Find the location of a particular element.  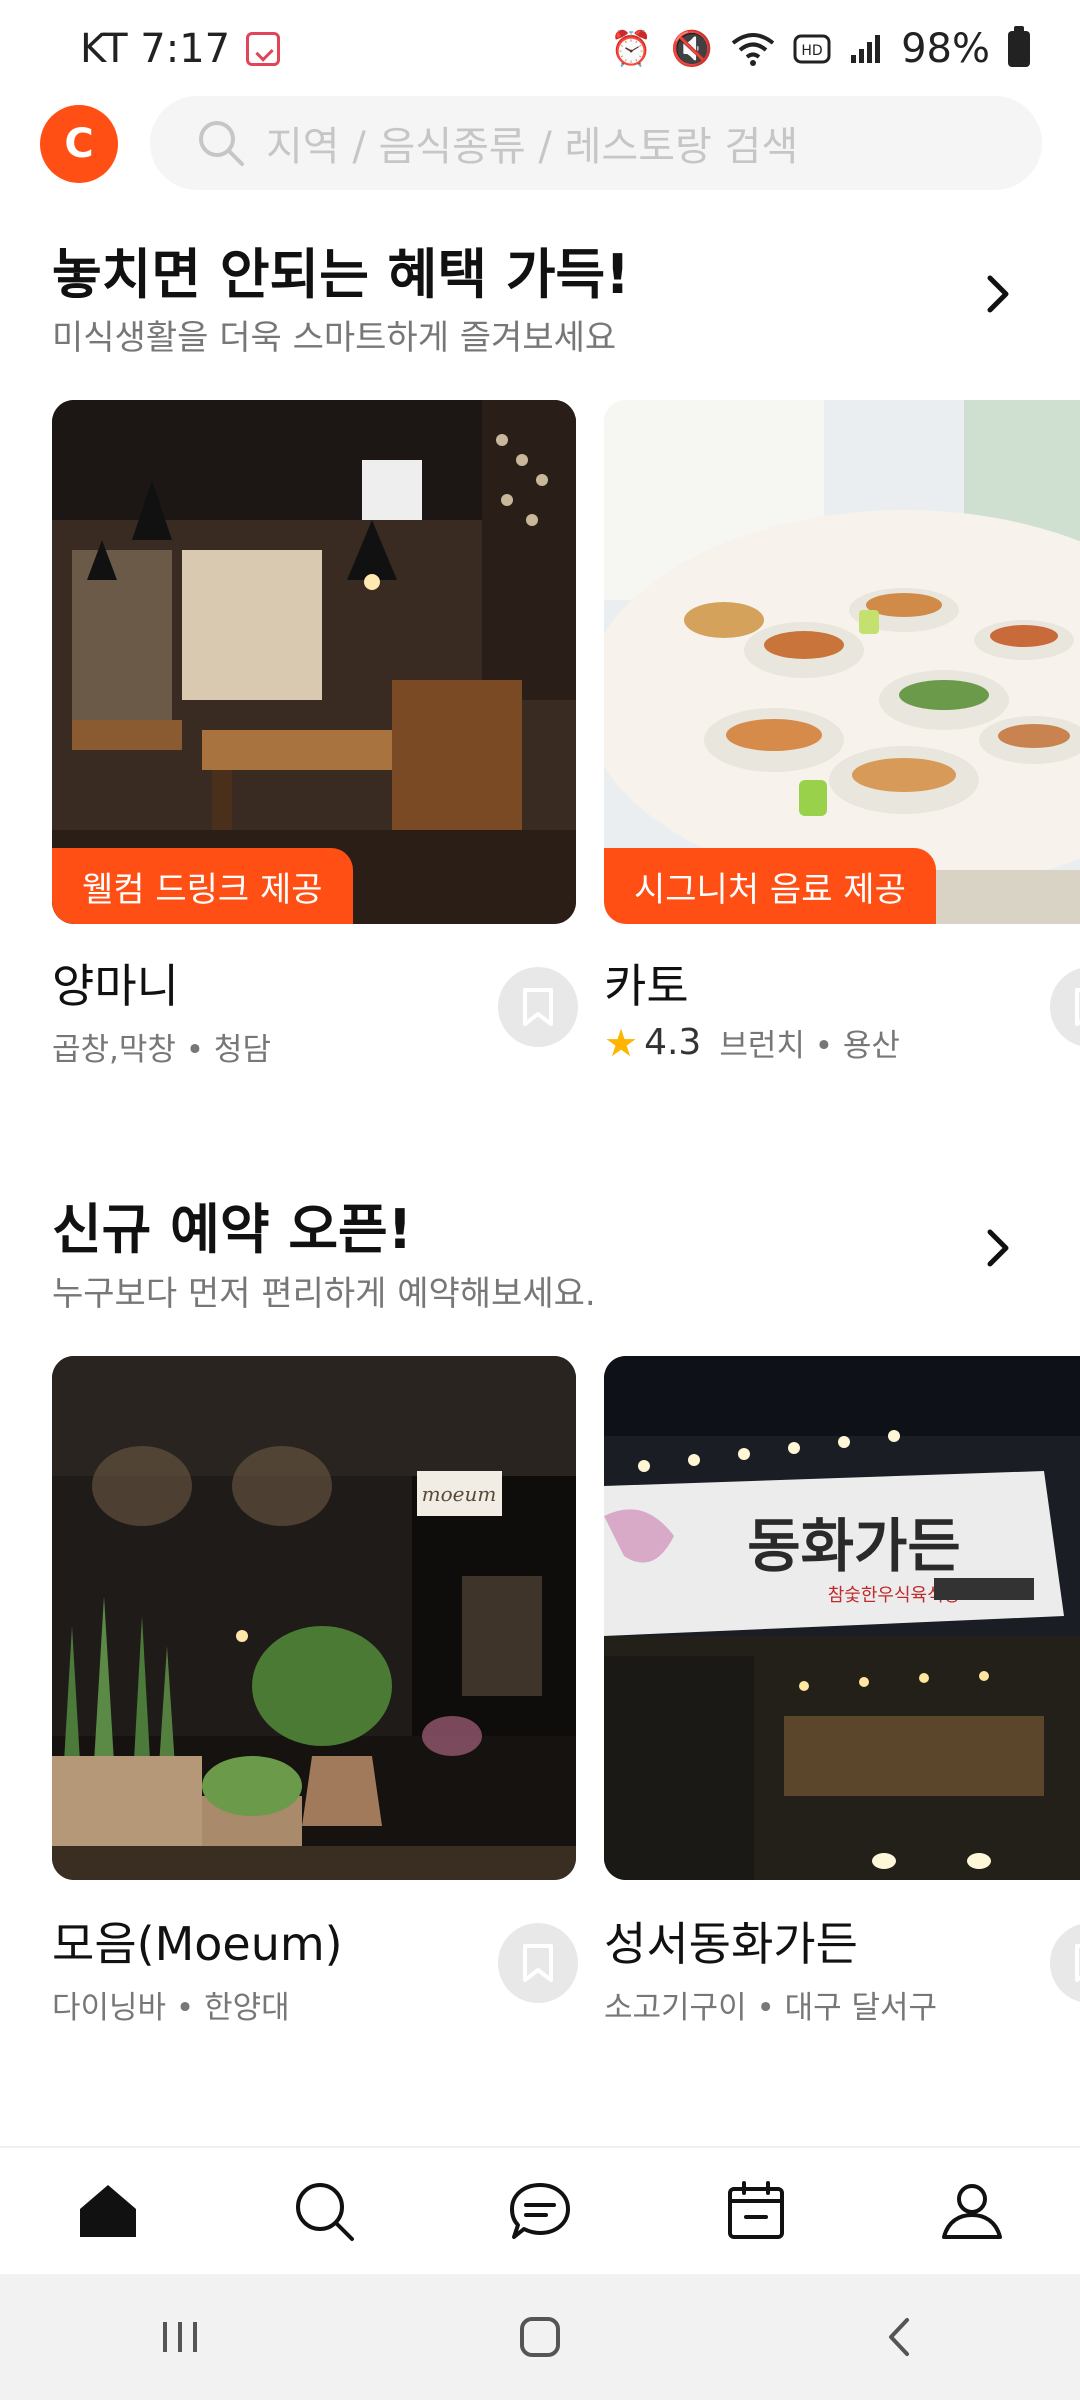

recent-apps-button is located at coordinates (180, 2337).